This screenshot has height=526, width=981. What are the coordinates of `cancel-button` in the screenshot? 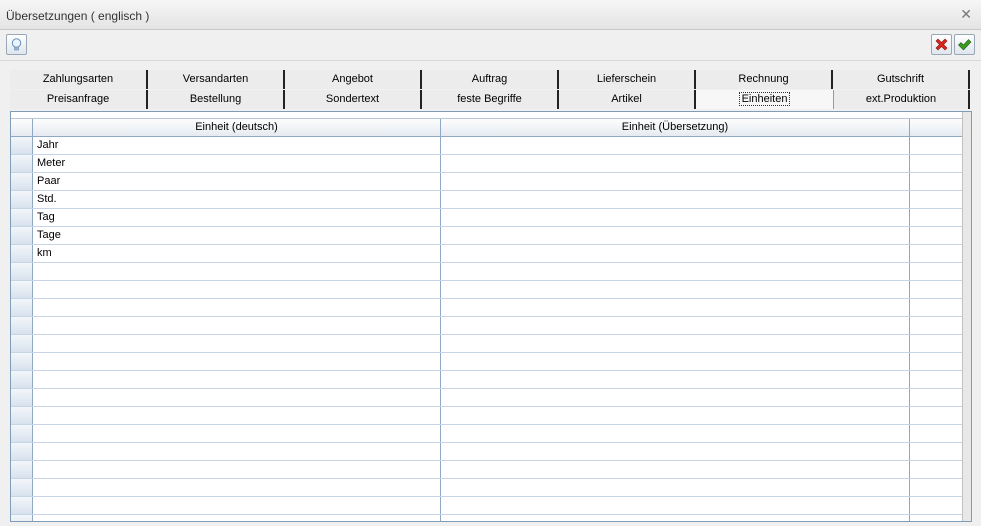 It's located at (941, 44).